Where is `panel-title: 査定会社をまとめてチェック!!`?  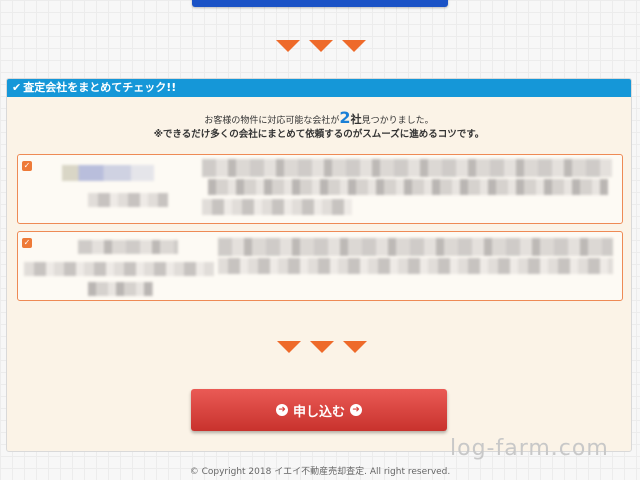 panel-title: 査定会社をまとめてチェック!! is located at coordinates (100, 87).